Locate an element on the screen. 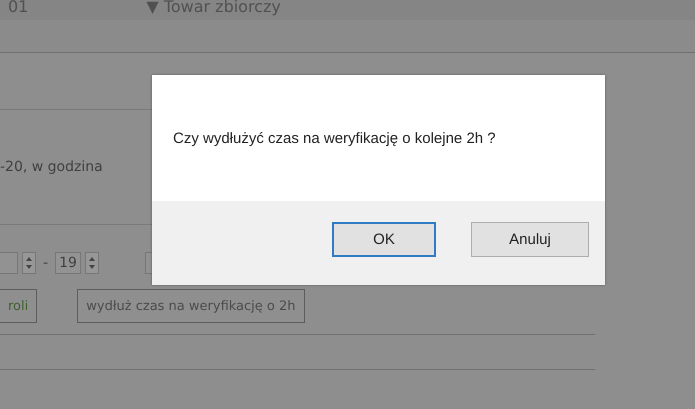 The width and height of the screenshot is (695, 409). ok-button: OK is located at coordinates (384, 239).